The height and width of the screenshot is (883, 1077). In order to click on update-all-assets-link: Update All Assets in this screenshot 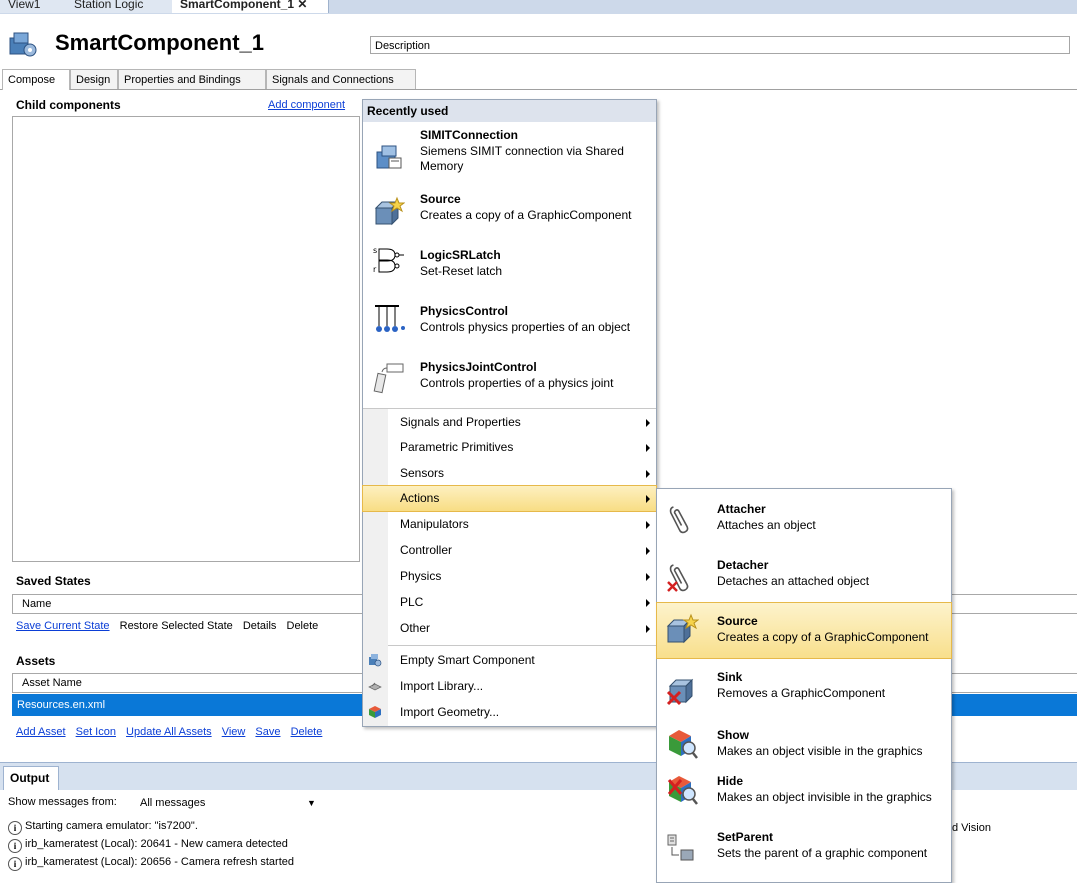, I will do `click(169, 732)`.